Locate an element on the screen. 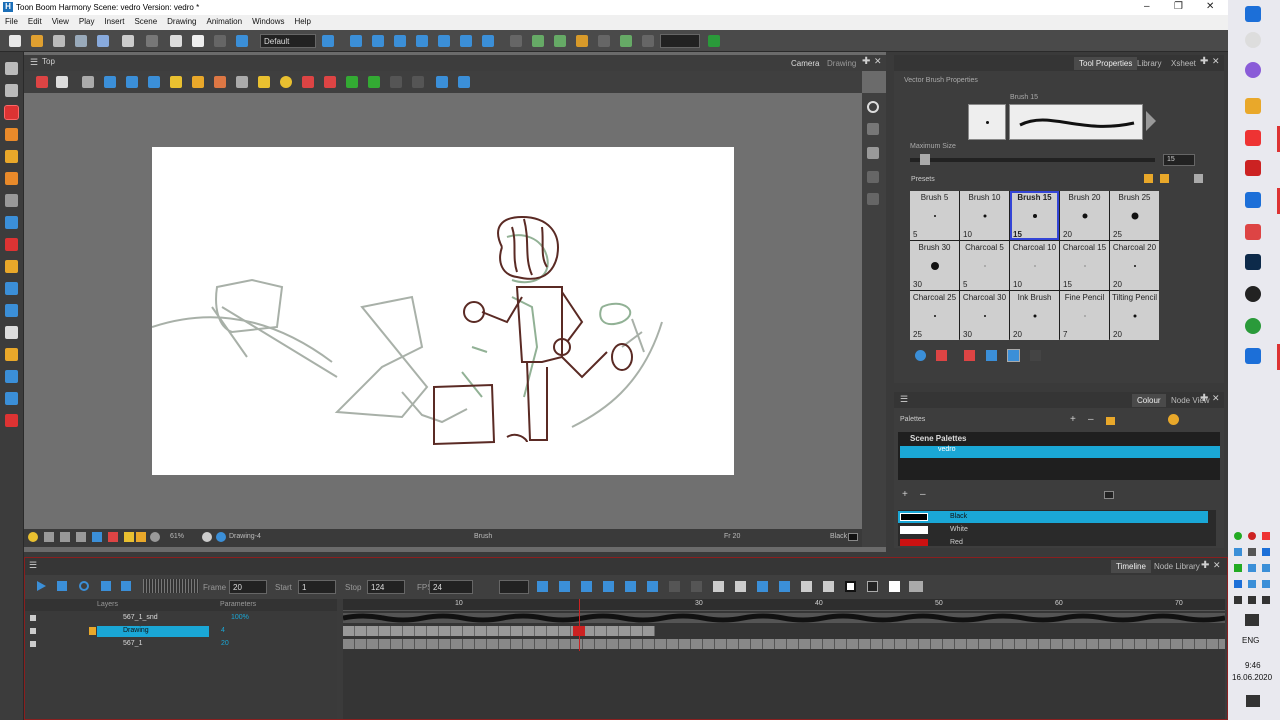 Image resolution: width=1280 pixels, height=720 pixels. draw-behind-icon is located at coordinates (969, 355).